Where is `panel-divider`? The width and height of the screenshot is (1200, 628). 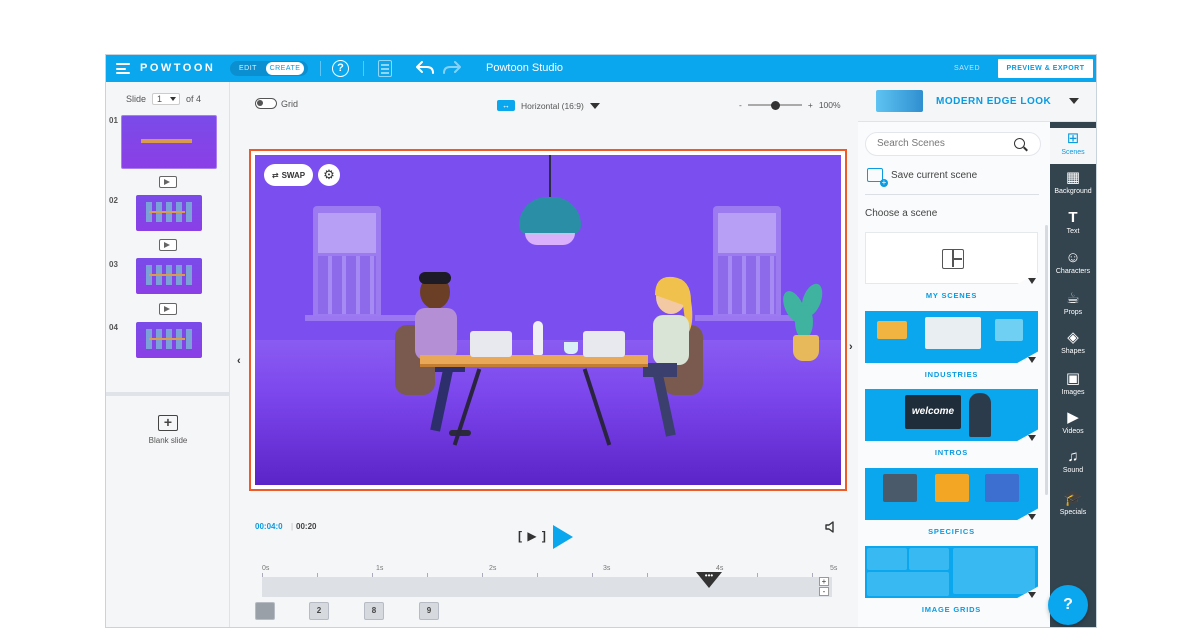
panel-divider is located at coordinates (168, 394).